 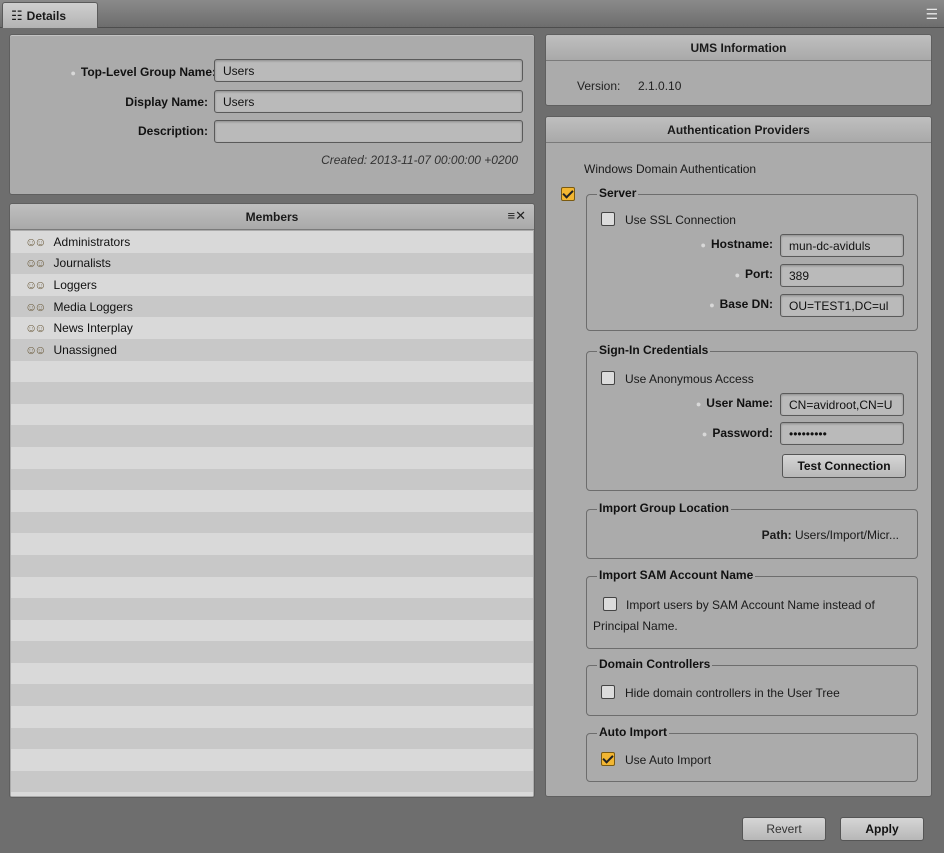 What do you see at coordinates (676, 575) in the screenshot?
I see `import-sam-title: Import SAM Account Name` at bounding box center [676, 575].